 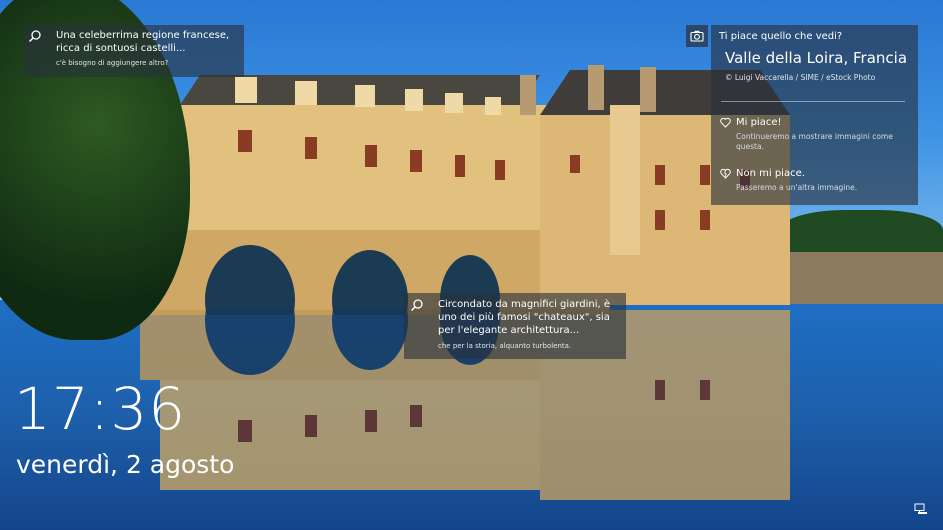 I want to click on photo-credit: © Luigi Vaccarella / SIME / eStock Photo, so click(x=800, y=77).